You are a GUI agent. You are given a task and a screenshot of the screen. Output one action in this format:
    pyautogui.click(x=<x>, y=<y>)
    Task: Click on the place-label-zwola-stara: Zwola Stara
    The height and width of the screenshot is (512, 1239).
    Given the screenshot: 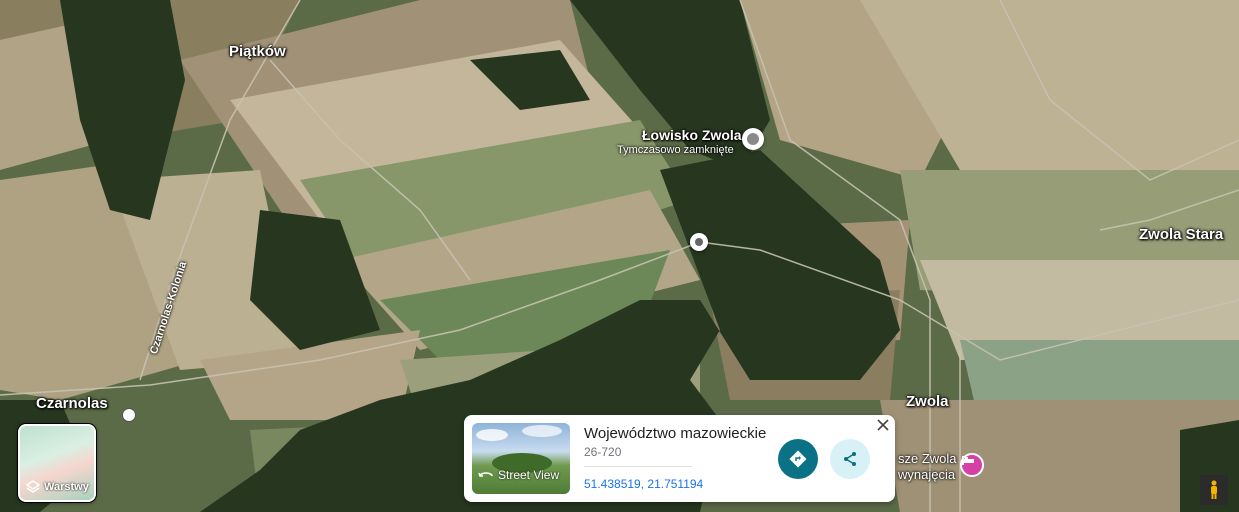 What is the action you would take?
    pyautogui.click(x=1181, y=234)
    